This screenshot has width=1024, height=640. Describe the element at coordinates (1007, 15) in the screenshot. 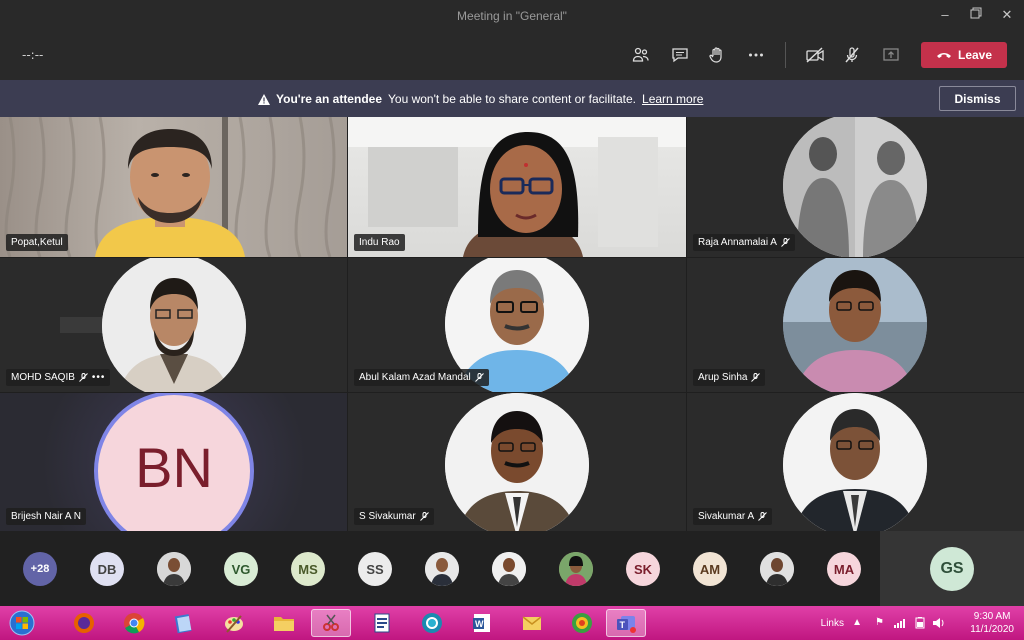

I see `close-button: ✕` at that location.